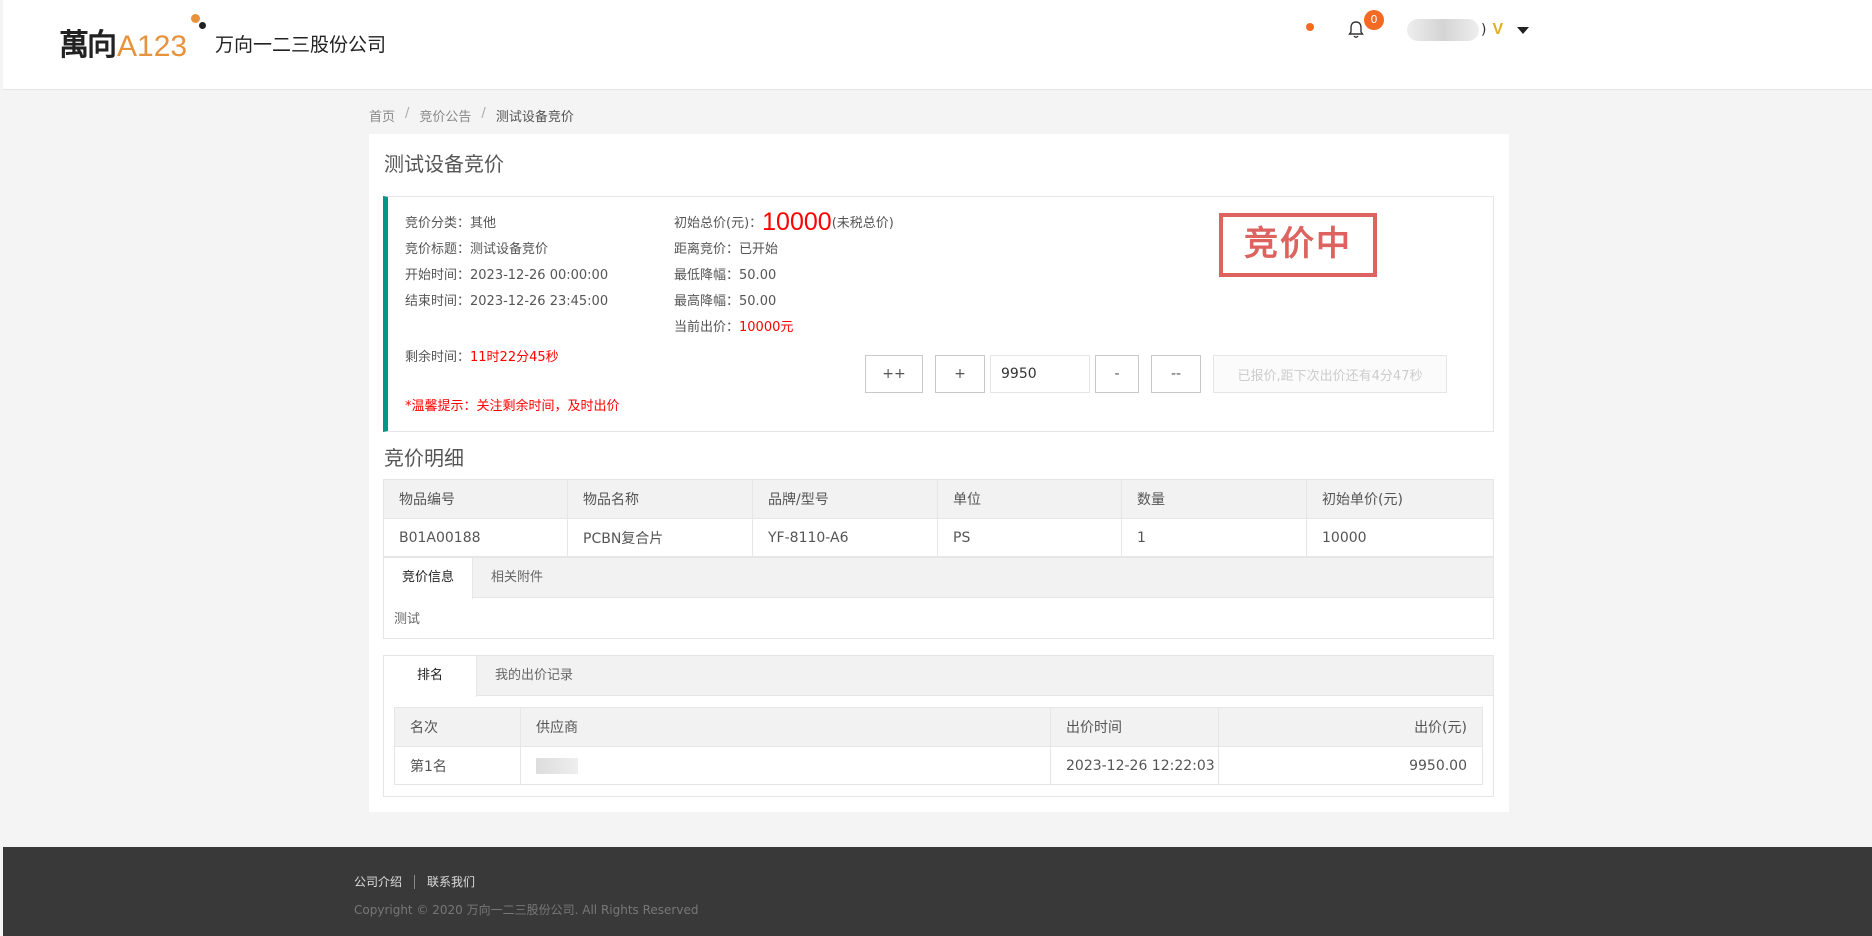 The image size is (1872, 936). I want to click on end-time-row: 结束时间：2023-12-26 23:45:00, so click(506, 302).